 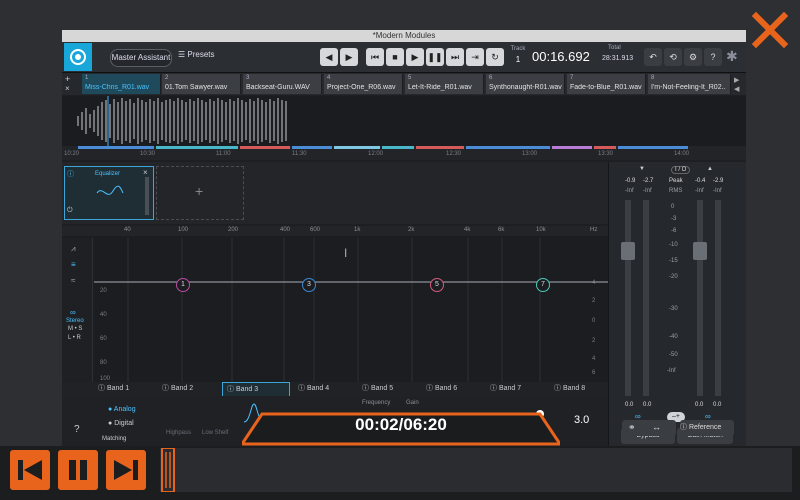 I want to click on tab-band-4: ⓘ Band 4, so click(x=313, y=389).